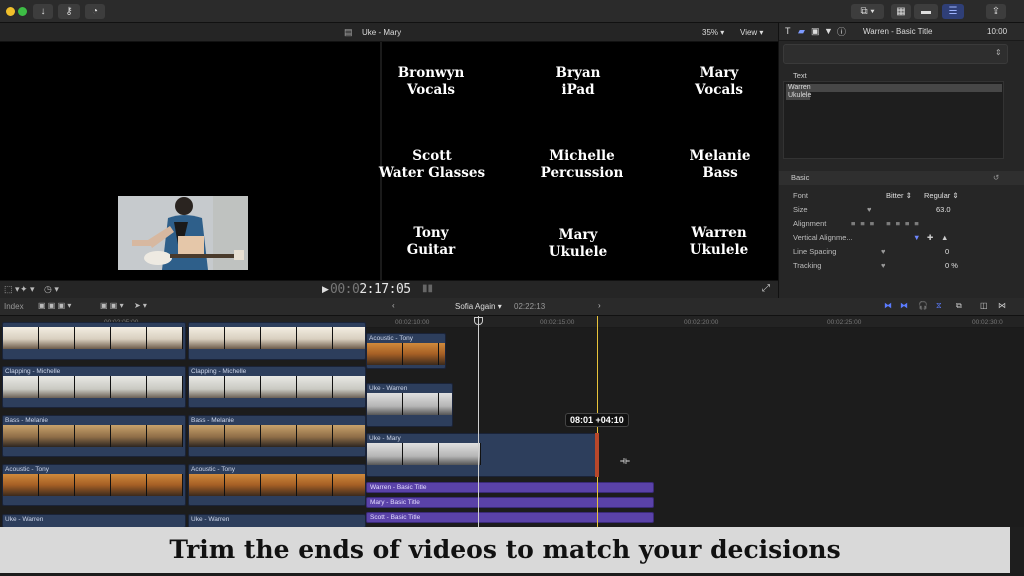  What do you see at coordinates (893, 120) in the screenshot?
I see `text-field: Warren Ukulele` at bounding box center [893, 120].